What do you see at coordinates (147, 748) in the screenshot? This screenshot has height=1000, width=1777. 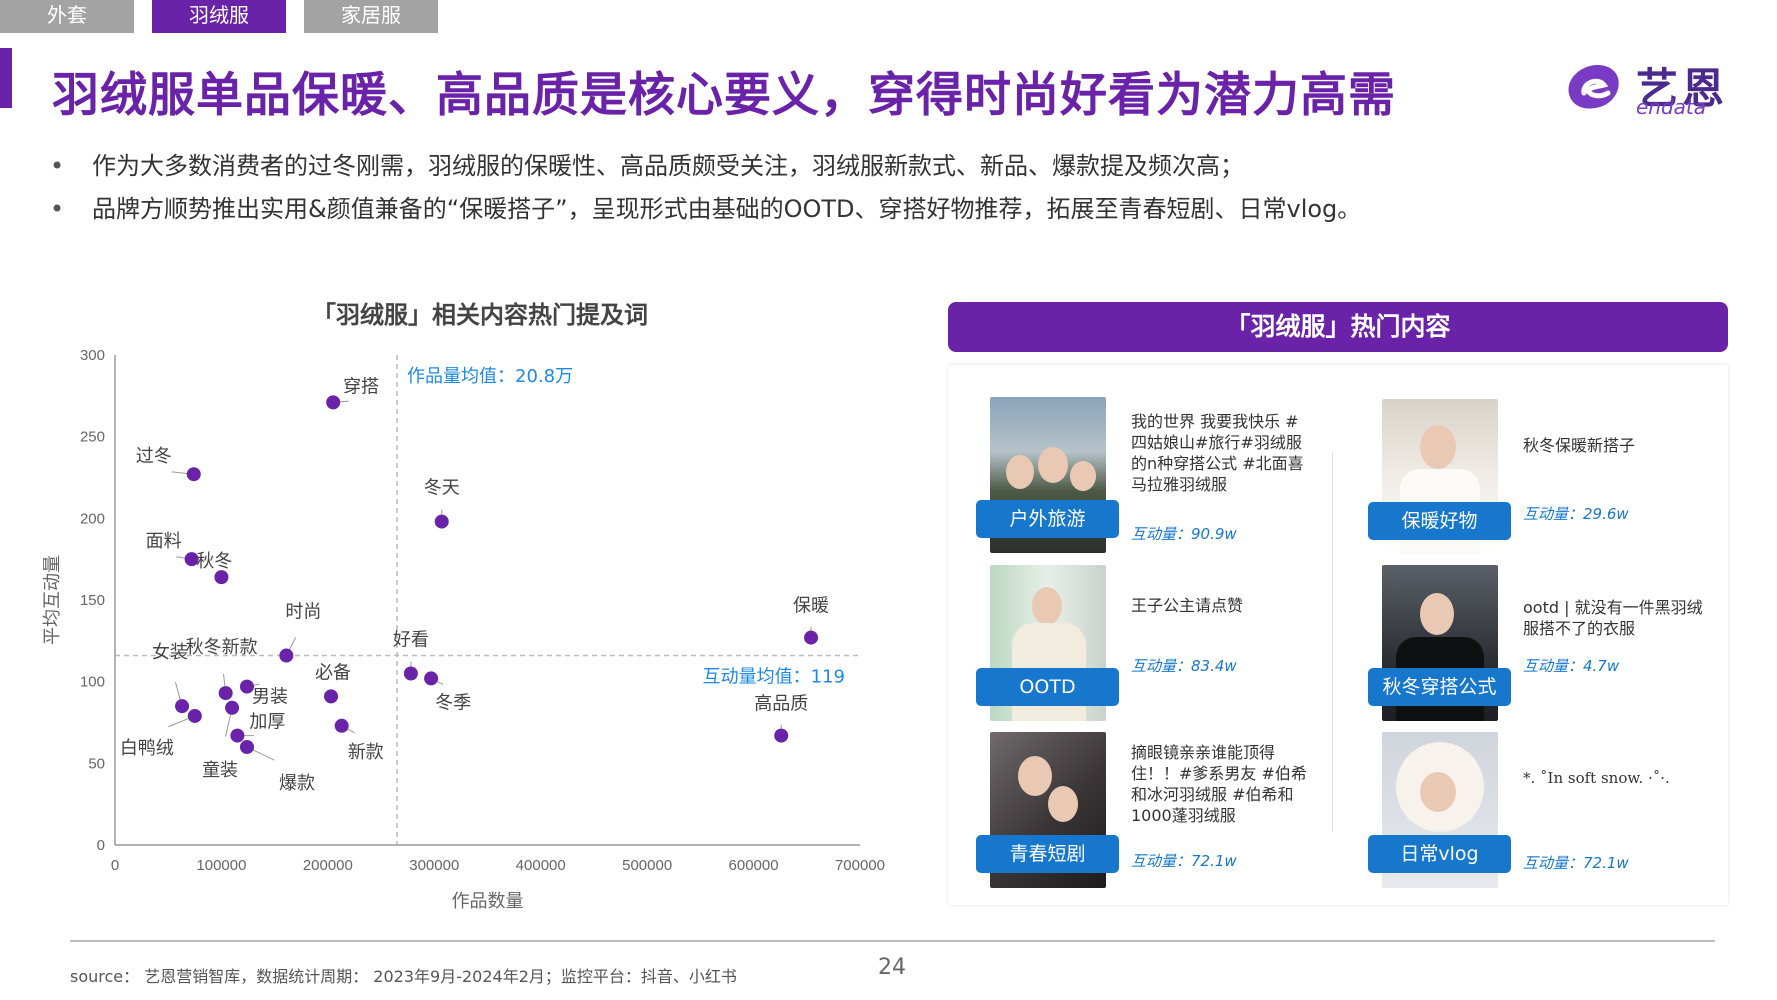 I see `data-point-label: 白鸭绒` at bounding box center [147, 748].